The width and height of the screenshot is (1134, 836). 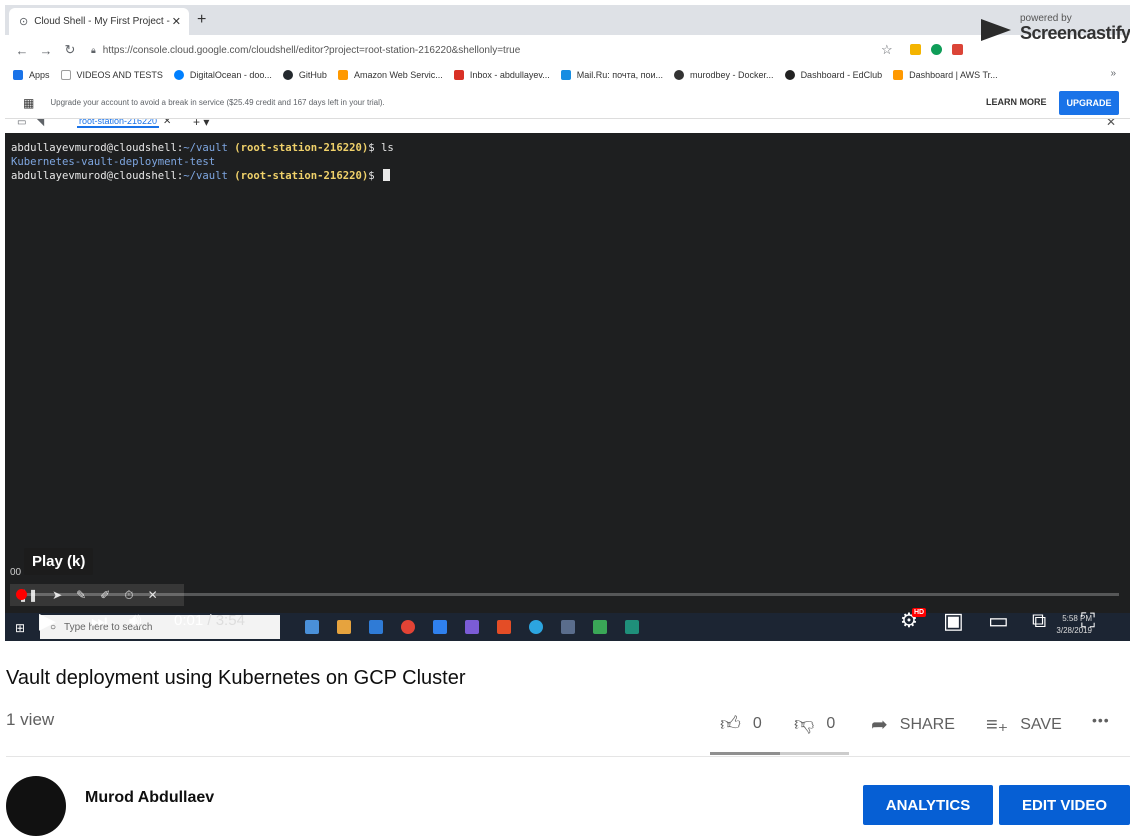 I want to click on thumbs-down-icon: 👎︎, so click(x=804, y=724).